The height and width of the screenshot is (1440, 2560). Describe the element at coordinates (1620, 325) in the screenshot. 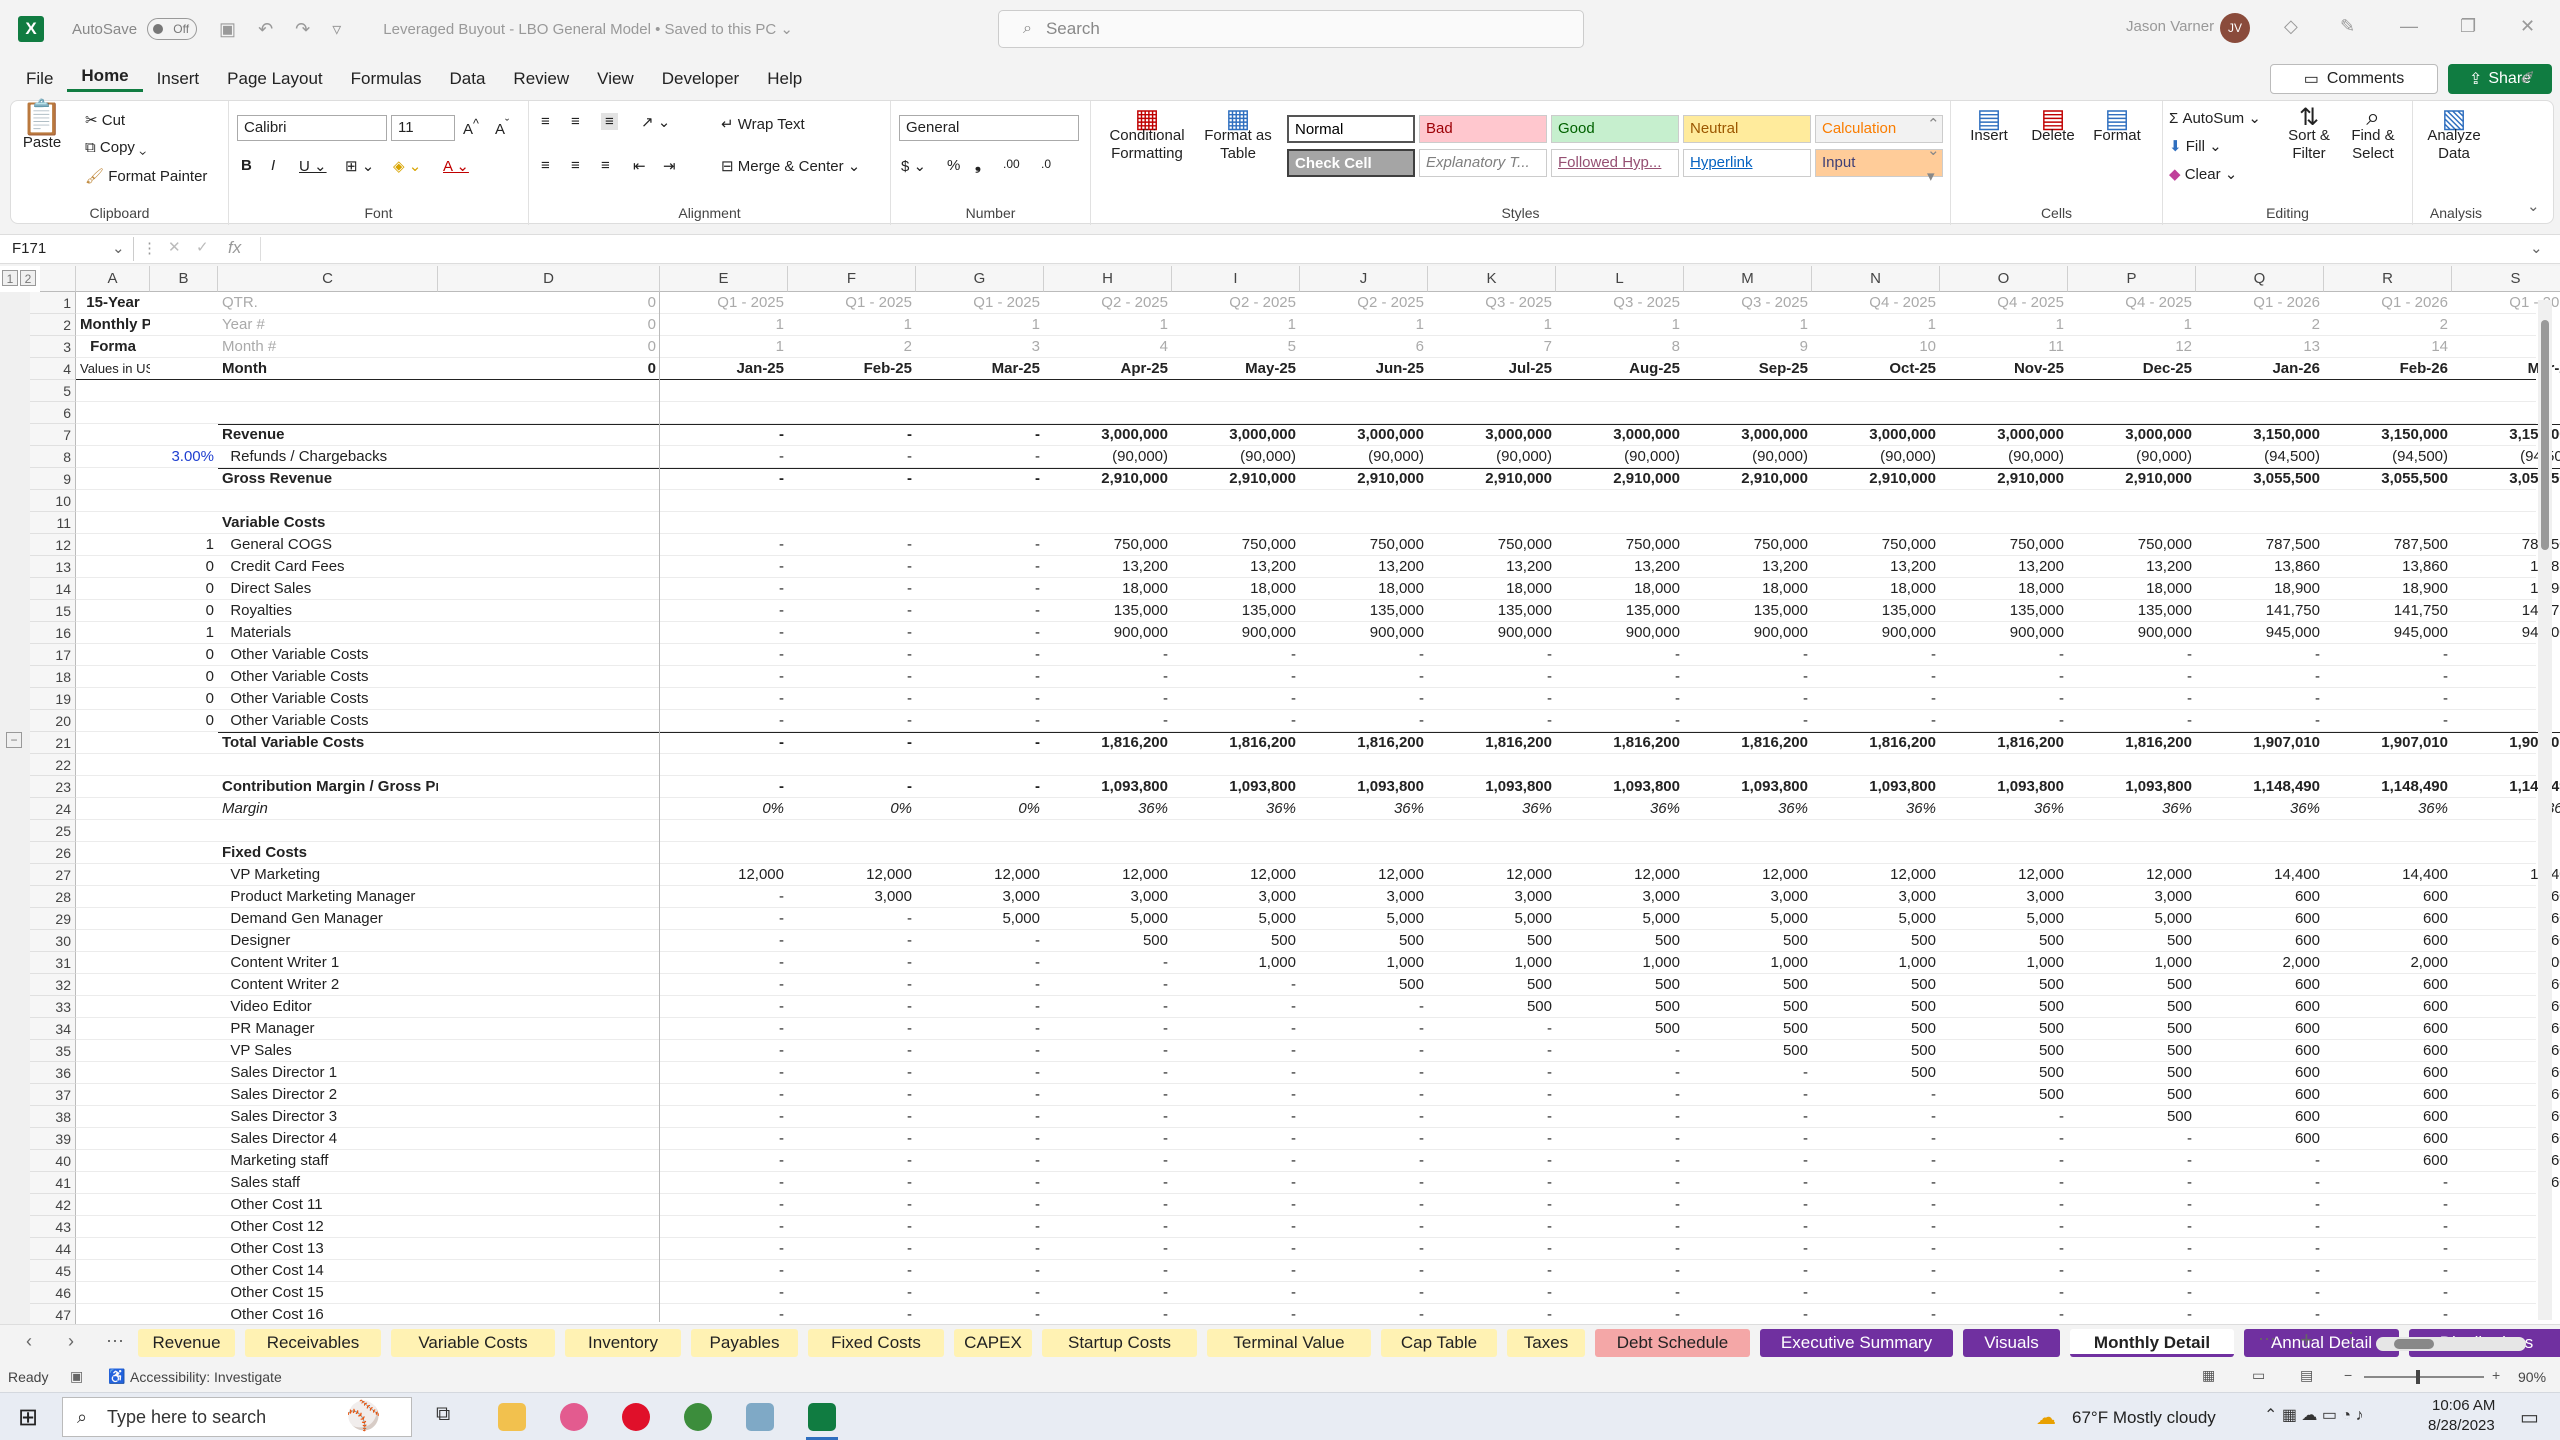

I see `period-header: 1` at that location.